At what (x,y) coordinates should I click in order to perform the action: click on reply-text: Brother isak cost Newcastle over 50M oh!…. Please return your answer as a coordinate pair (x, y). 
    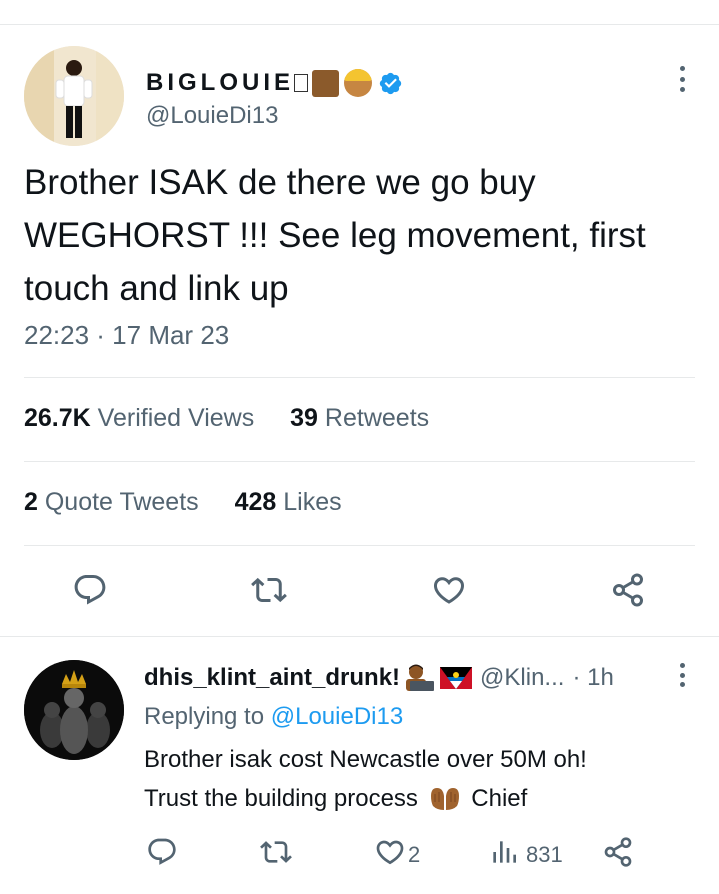
    Looking at the image, I should click on (424, 779).